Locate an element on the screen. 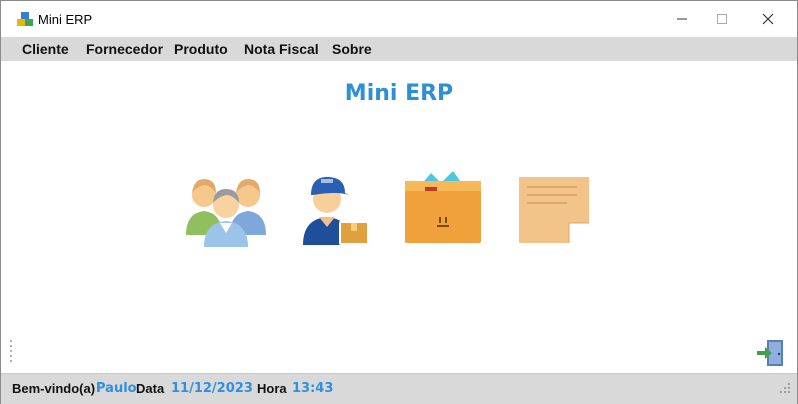 The height and width of the screenshot is (404, 798). invoice-tile is located at coordinates (555, 209).